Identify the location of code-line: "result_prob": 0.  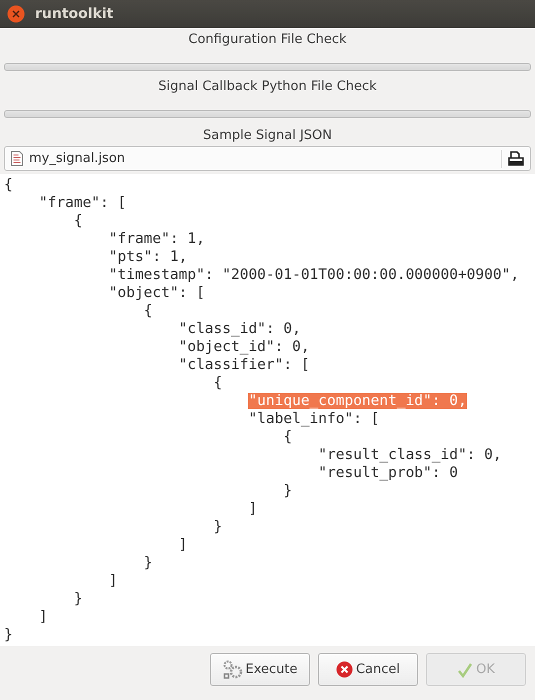
(388, 473).